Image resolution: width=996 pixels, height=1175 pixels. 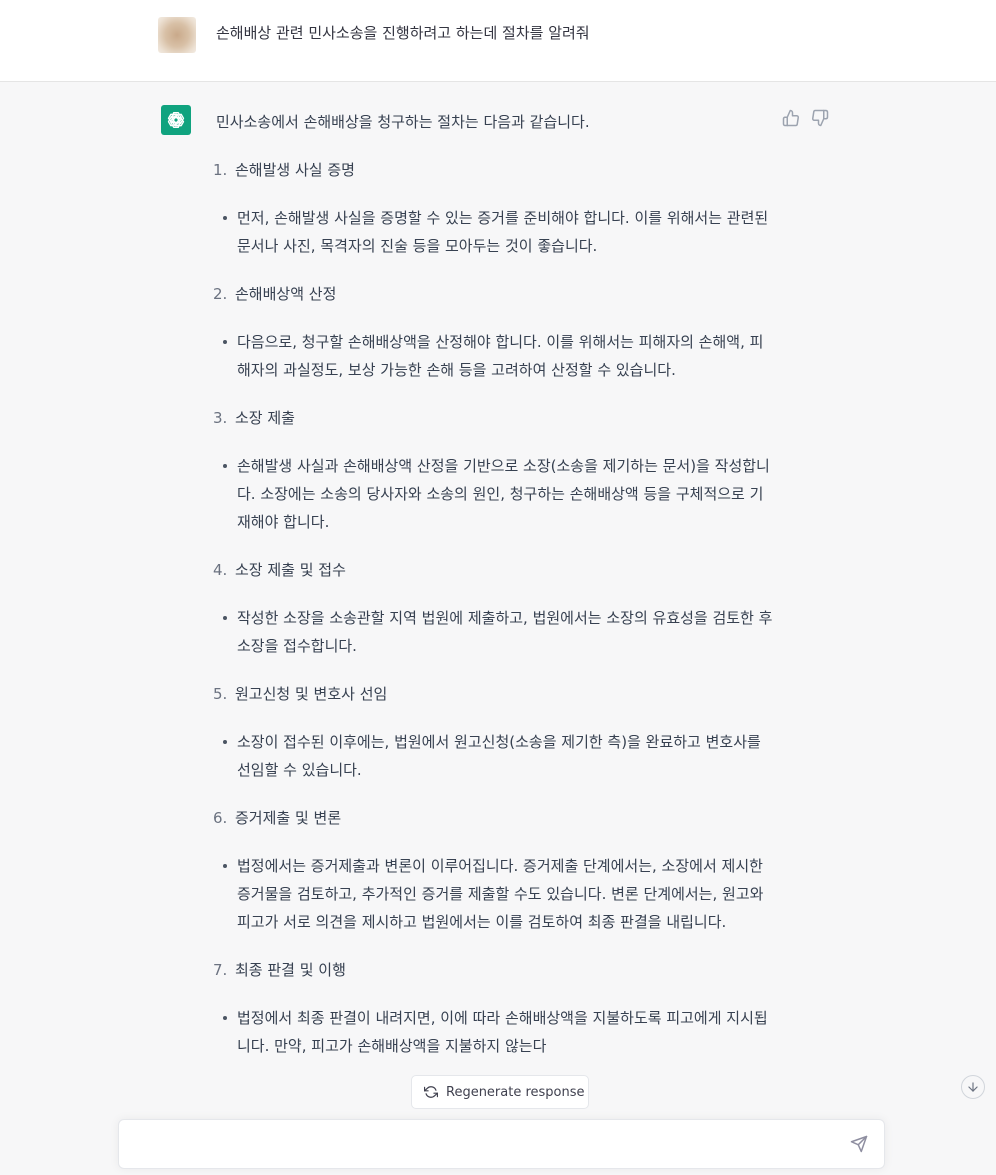 What do you see at coordinates (288, 818) in the screenshot?
I see `step-title: 증거제출 및 변론` at bounding box center [288, 818].